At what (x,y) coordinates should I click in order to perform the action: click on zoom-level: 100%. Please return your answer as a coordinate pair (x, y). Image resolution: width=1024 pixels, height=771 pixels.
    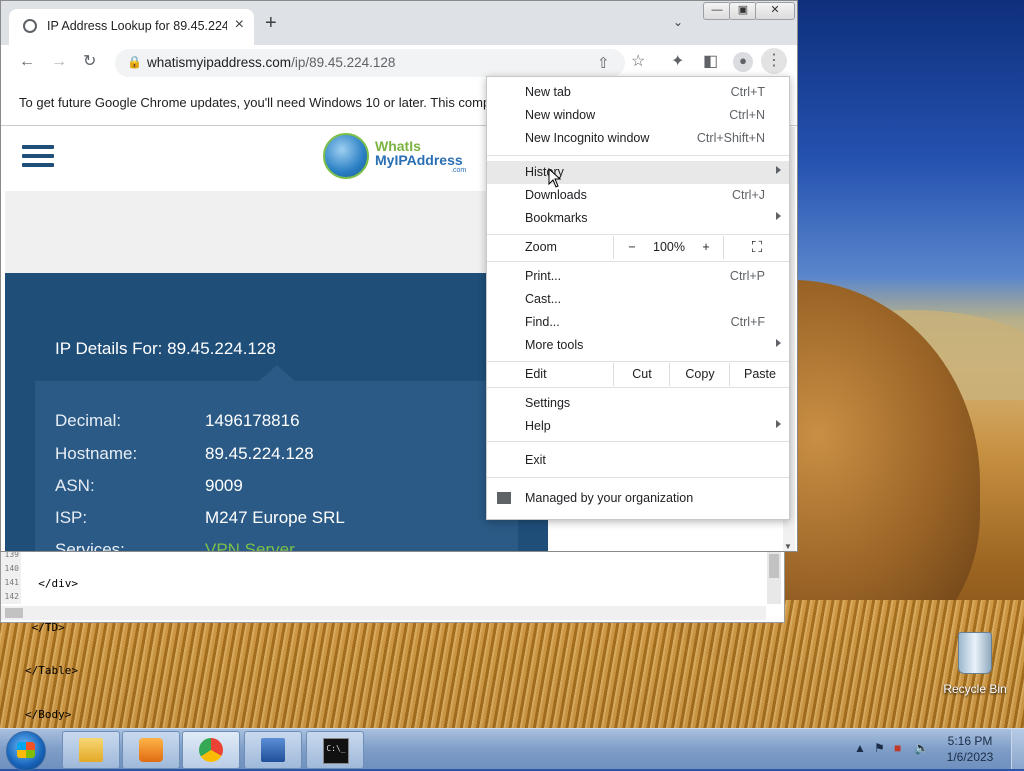
    Looking at the image, I should click on (669, 247).